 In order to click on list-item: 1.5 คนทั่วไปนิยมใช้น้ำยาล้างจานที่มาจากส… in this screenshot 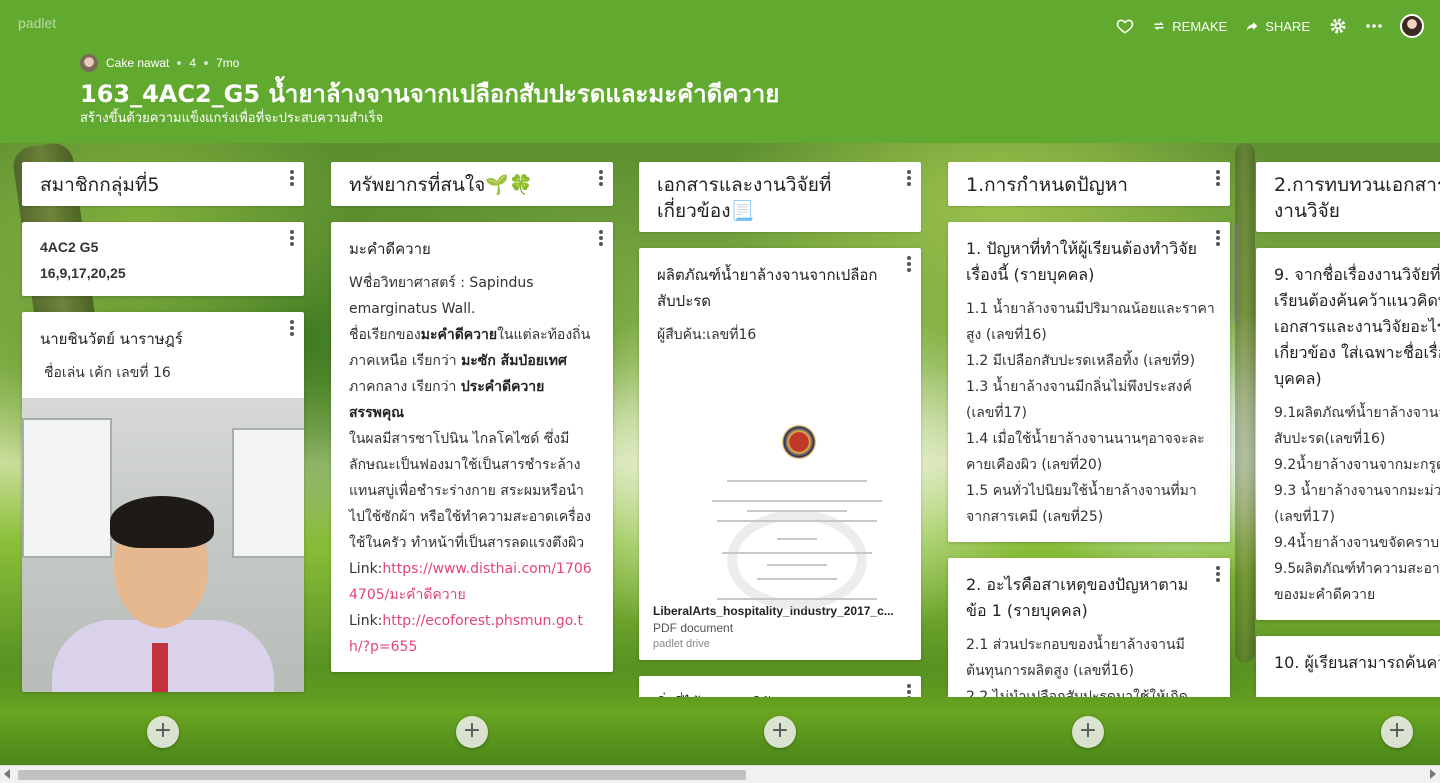, I will do `click(1081, 504)`.